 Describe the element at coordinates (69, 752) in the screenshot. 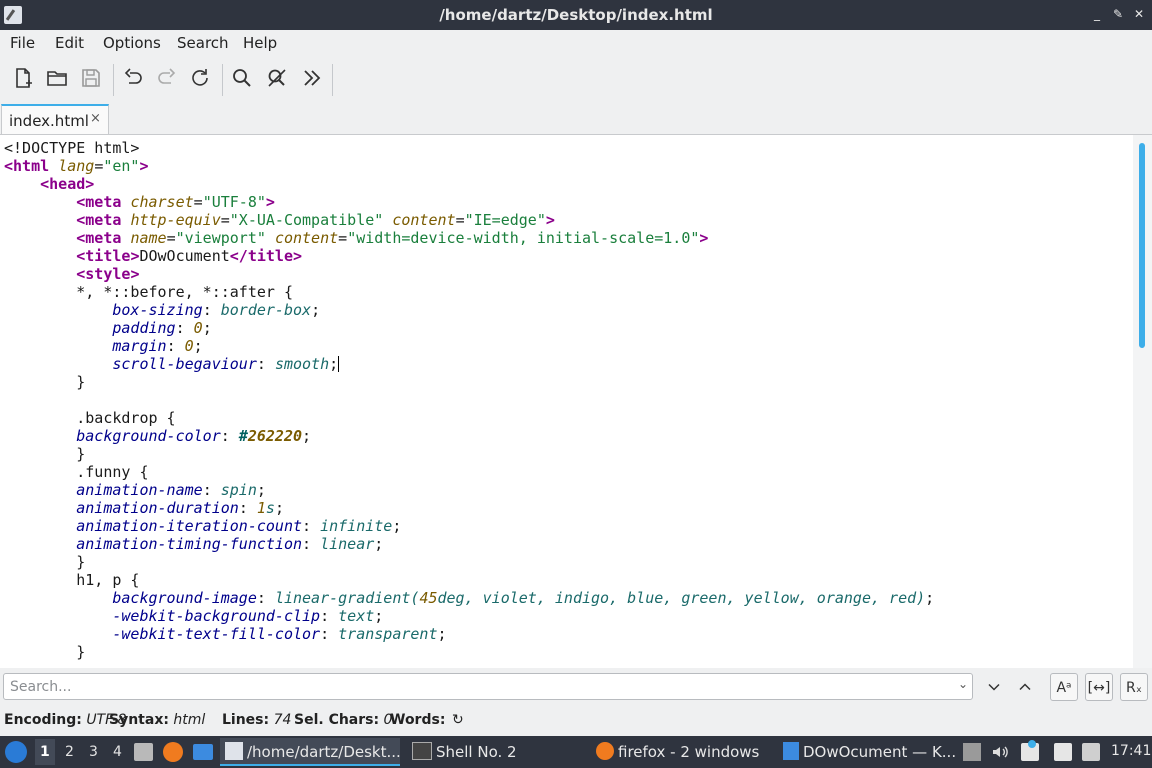

I see `workspace-2: 2` at that location.